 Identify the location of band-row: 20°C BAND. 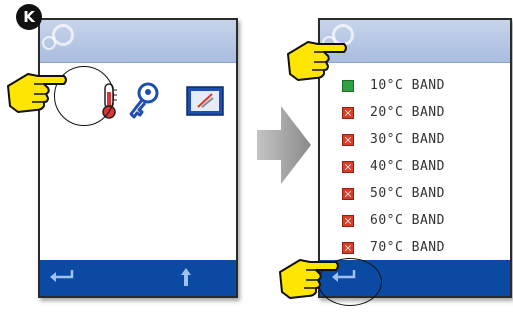
(393, 112).